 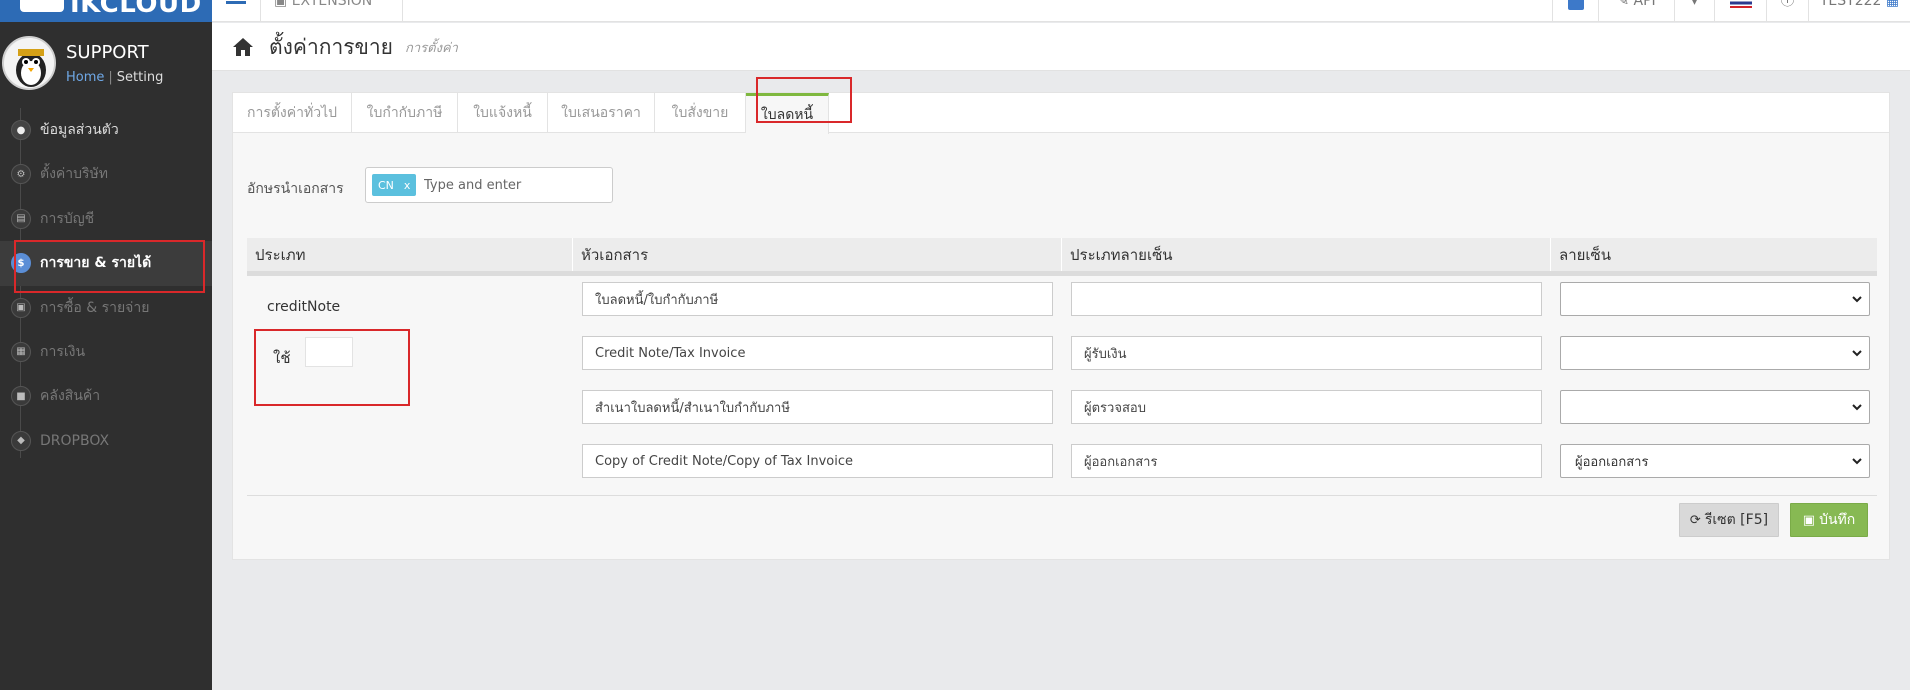 What do you see at coordinates (21, 307) in the screenshot?
I see `cart-icon: ▣` at bounding box center [21, 307].